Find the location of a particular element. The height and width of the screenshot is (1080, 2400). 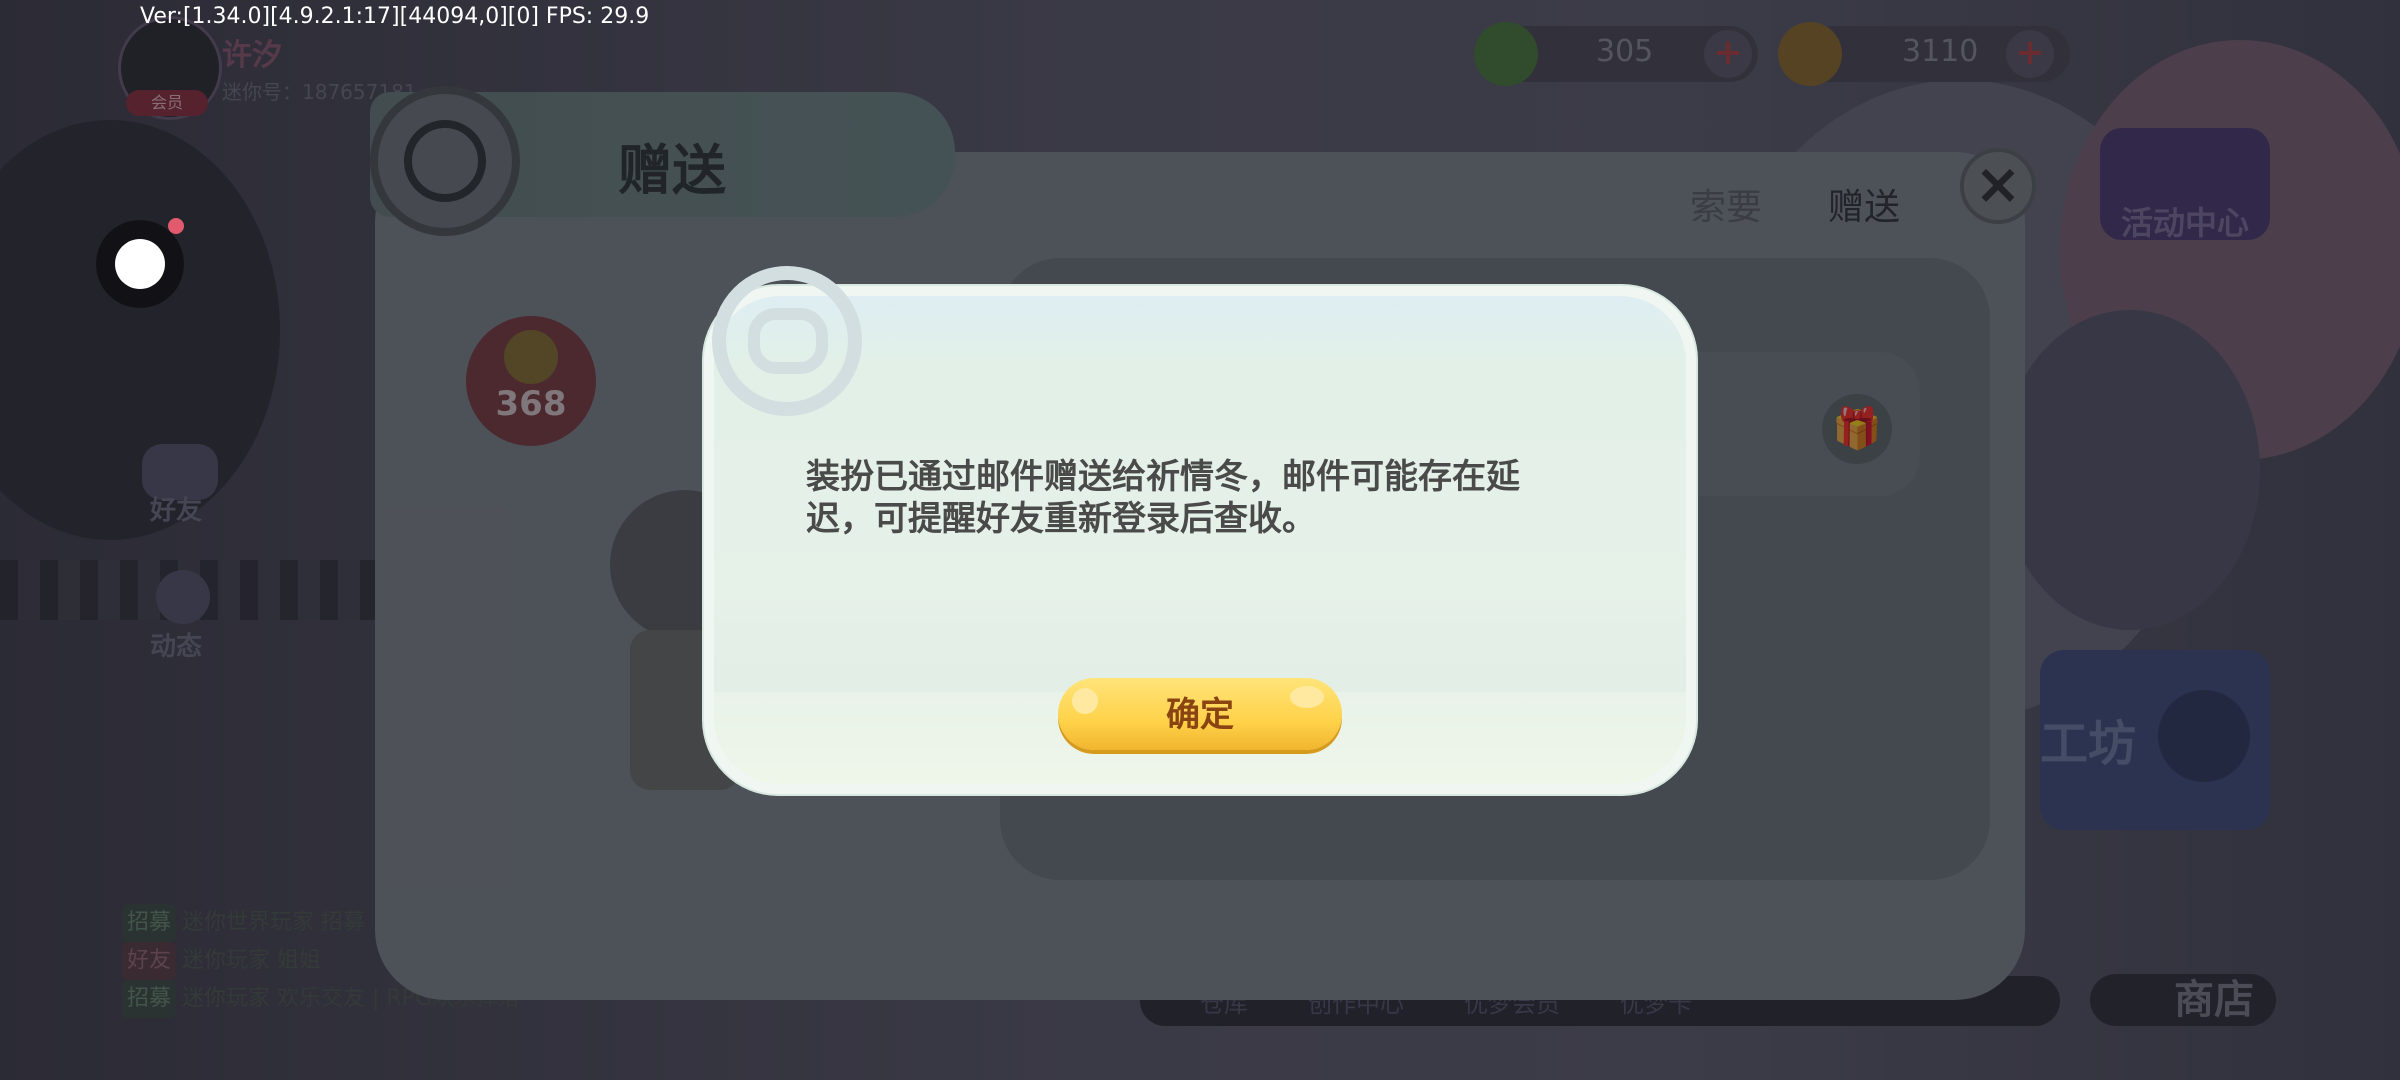

confirm-button: 确定 is located at coordinates (1200, 714).